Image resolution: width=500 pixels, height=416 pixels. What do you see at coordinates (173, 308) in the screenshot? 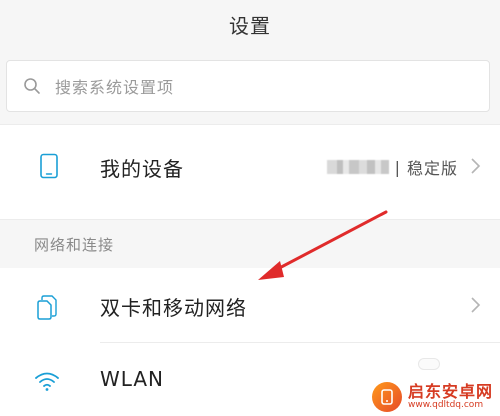
I see `dual-sim-label: 双卡和移动网络` at bounding box center [173, 308].